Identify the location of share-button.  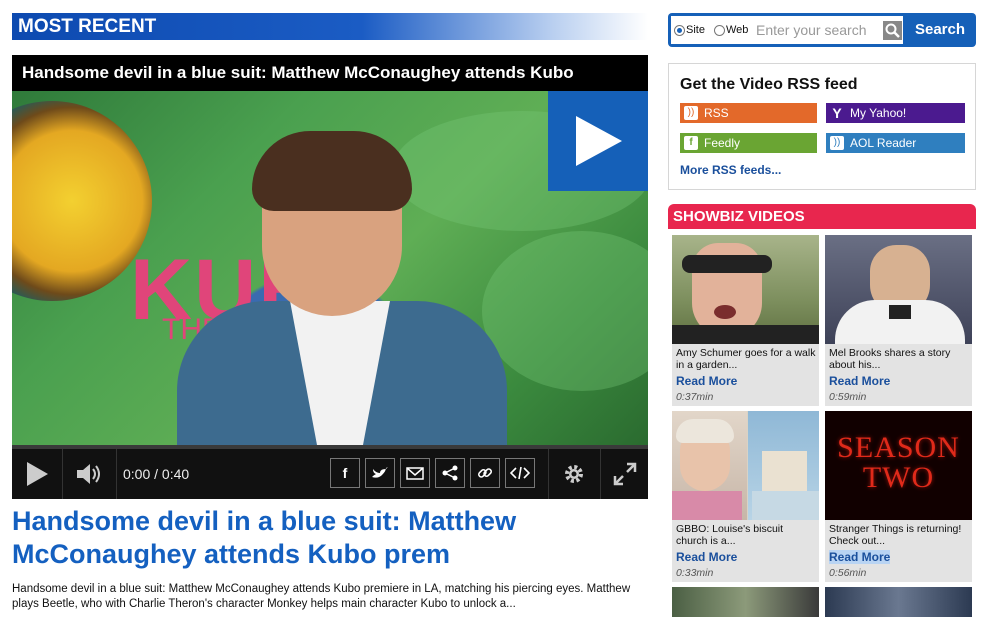
(450, 473).